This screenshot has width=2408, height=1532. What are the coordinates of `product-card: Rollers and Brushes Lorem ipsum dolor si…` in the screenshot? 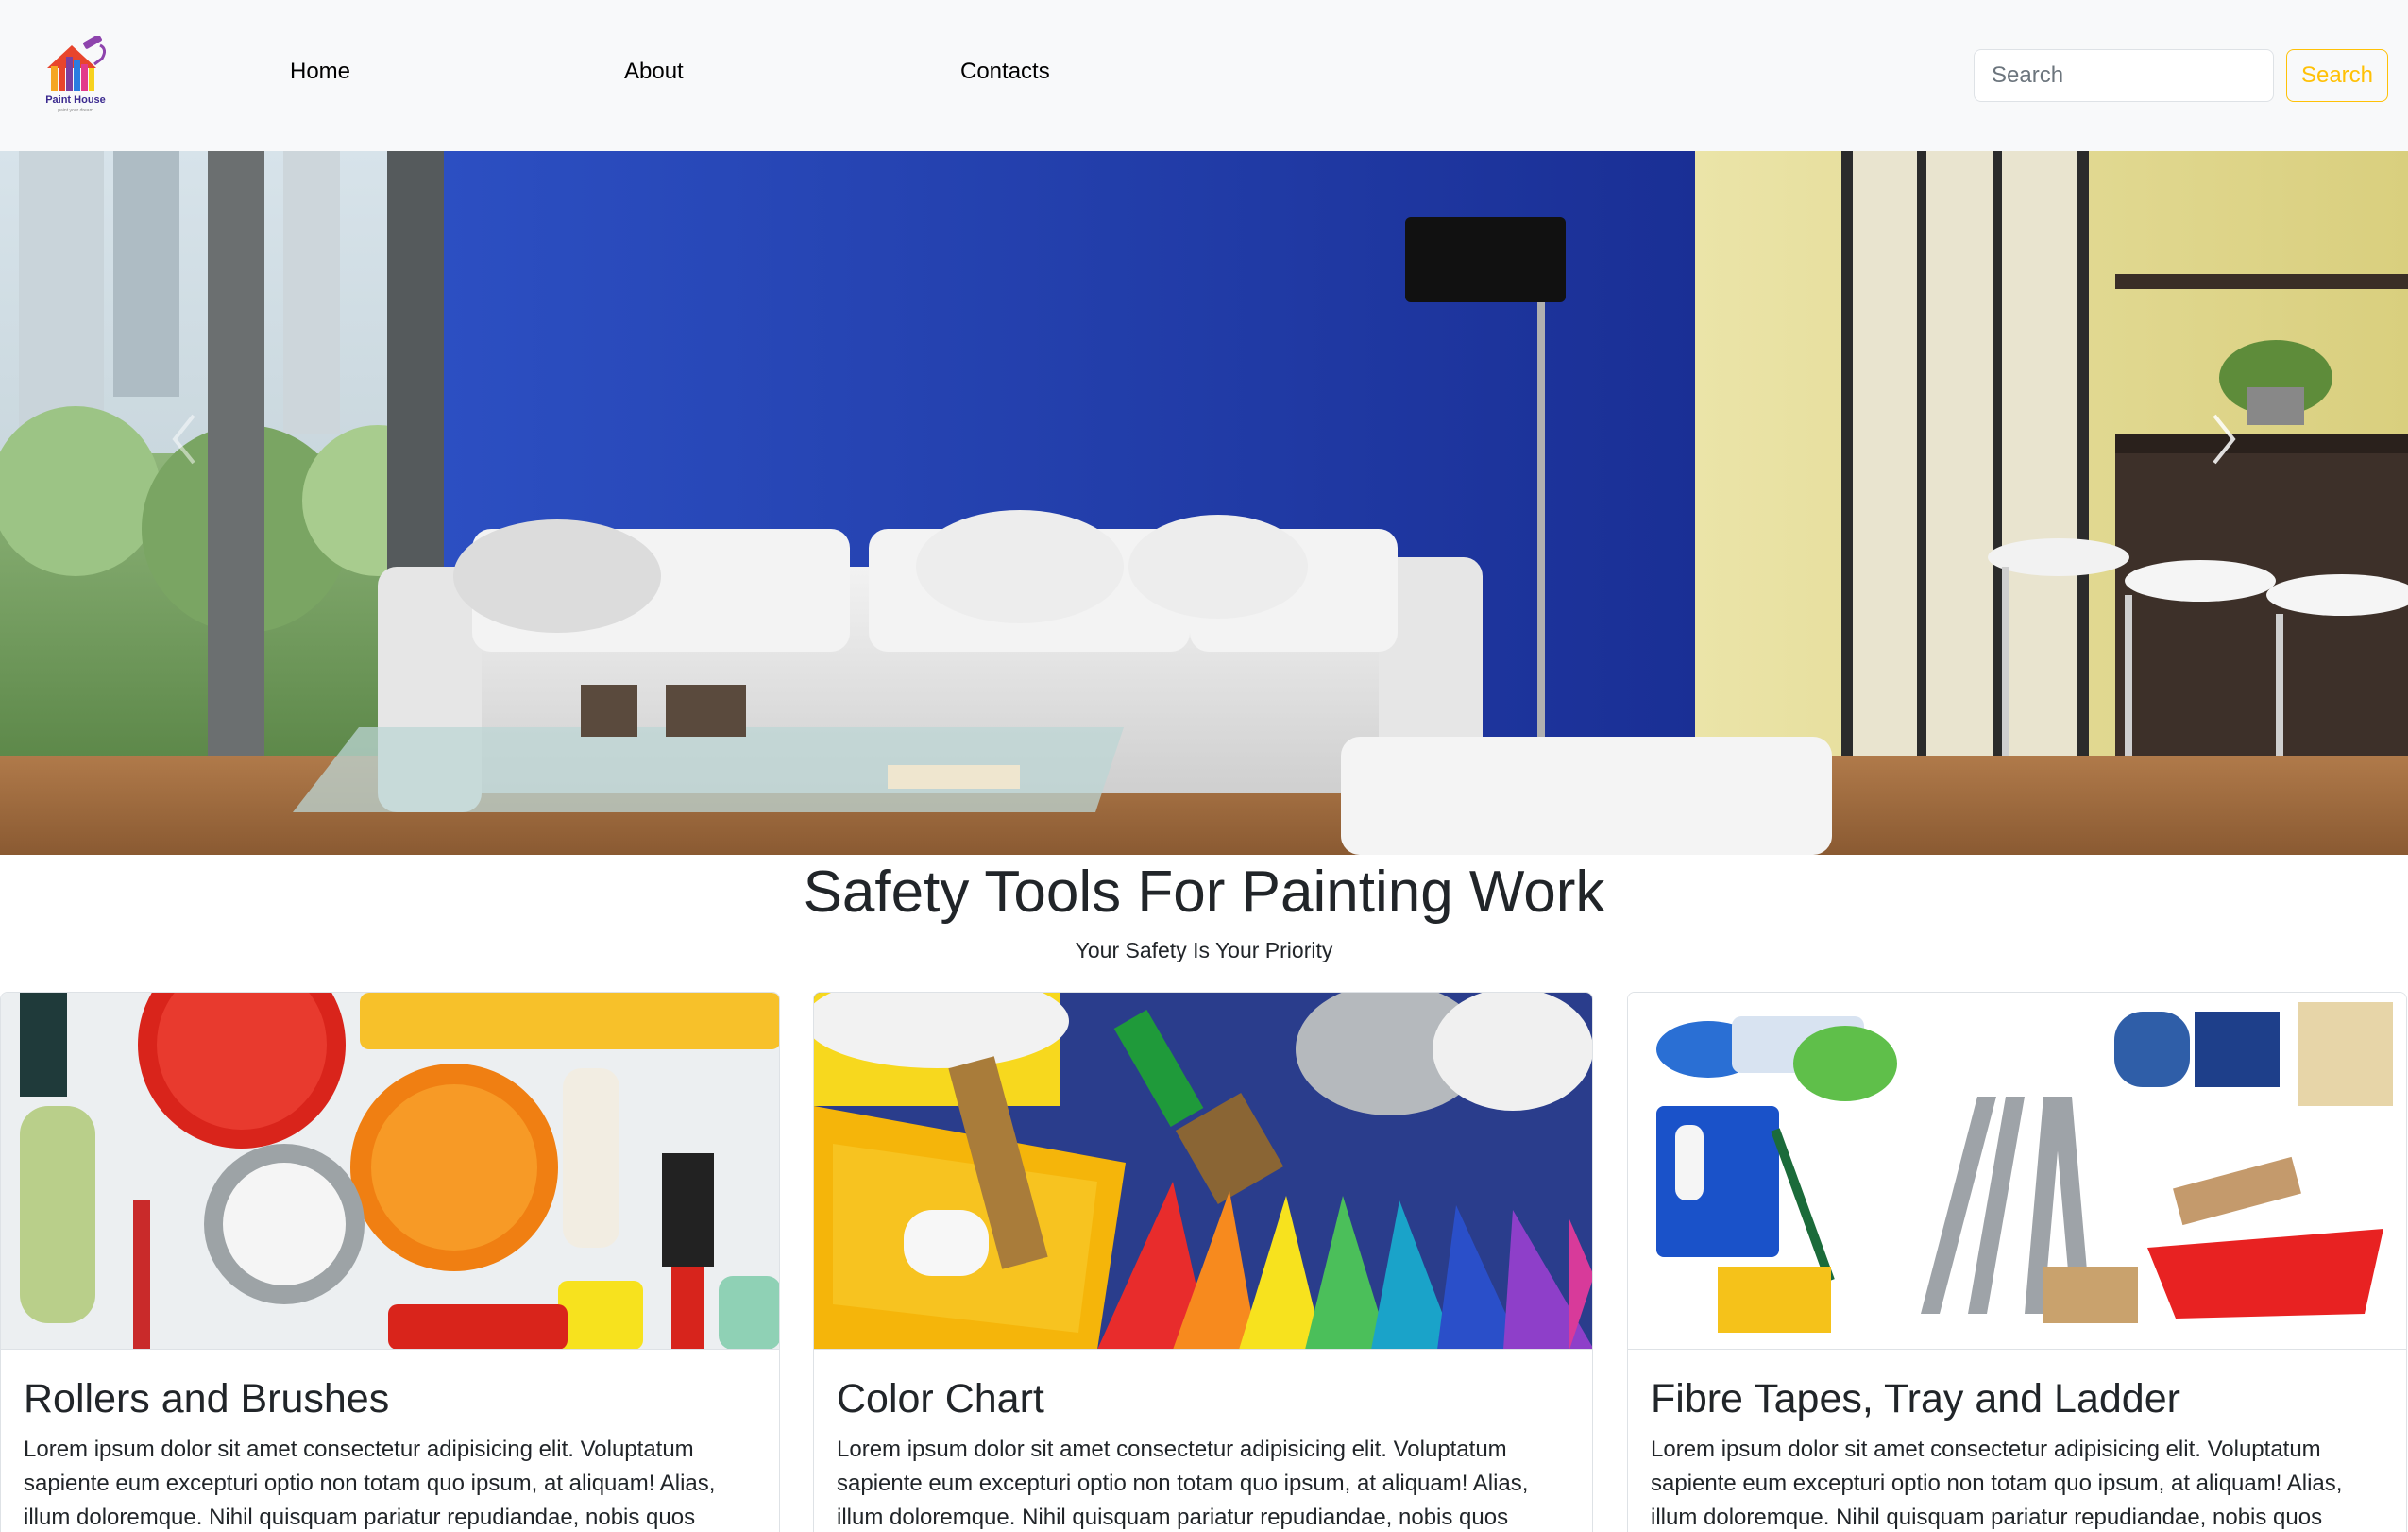 It's located at (390, 1262).